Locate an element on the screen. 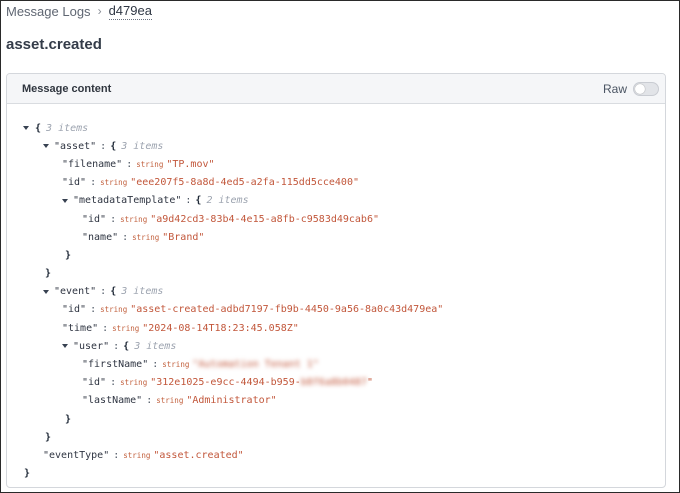  json-key: "user" is located at coordinates (91, 346).